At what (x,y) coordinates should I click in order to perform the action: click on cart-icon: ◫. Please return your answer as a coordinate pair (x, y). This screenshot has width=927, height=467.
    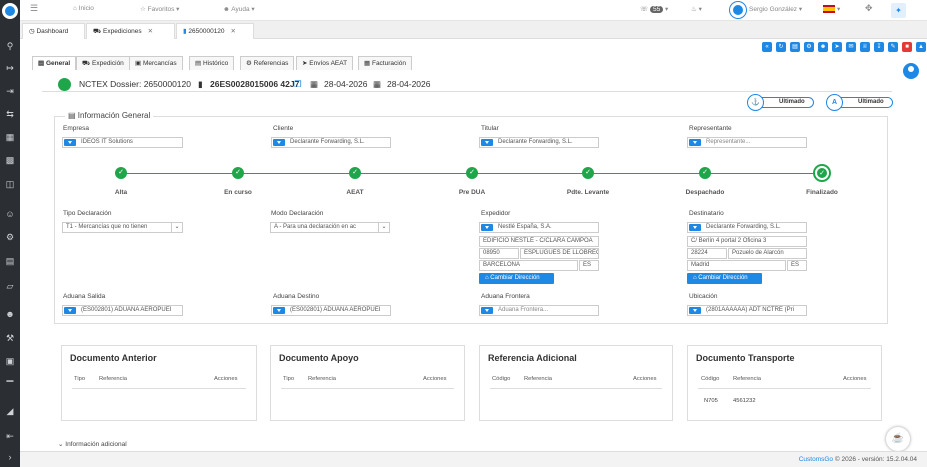
    Looking at the image, I should click on (10, 184).